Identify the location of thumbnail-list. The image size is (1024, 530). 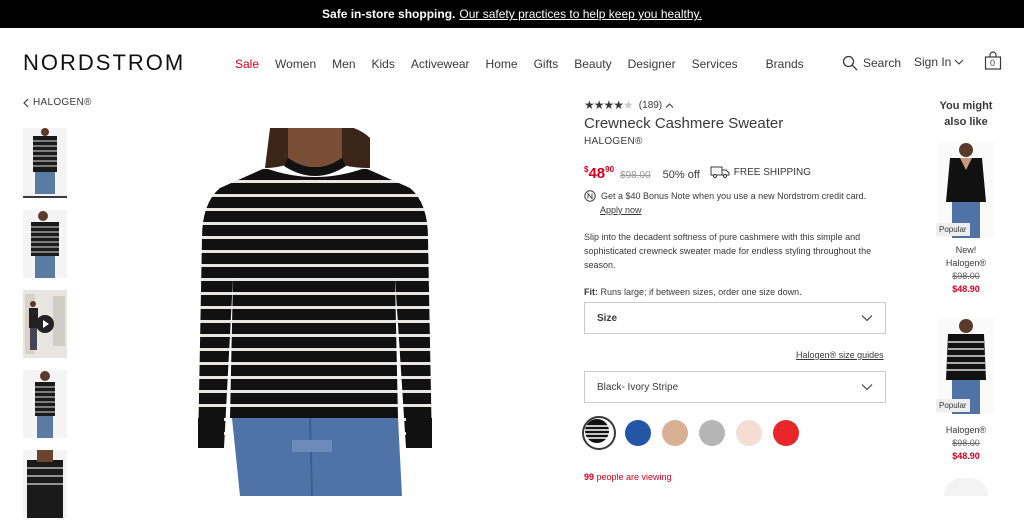
(45, 329).